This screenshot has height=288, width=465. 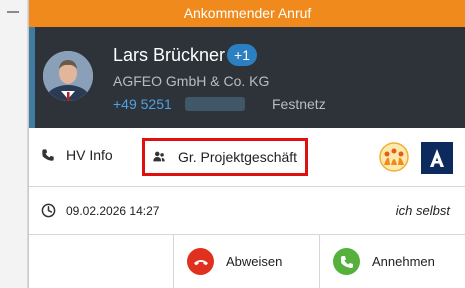 What do you see at coordinates (14, 144) in the screenshot?
I see `background-window-strip` at bounding box center [14, 144].